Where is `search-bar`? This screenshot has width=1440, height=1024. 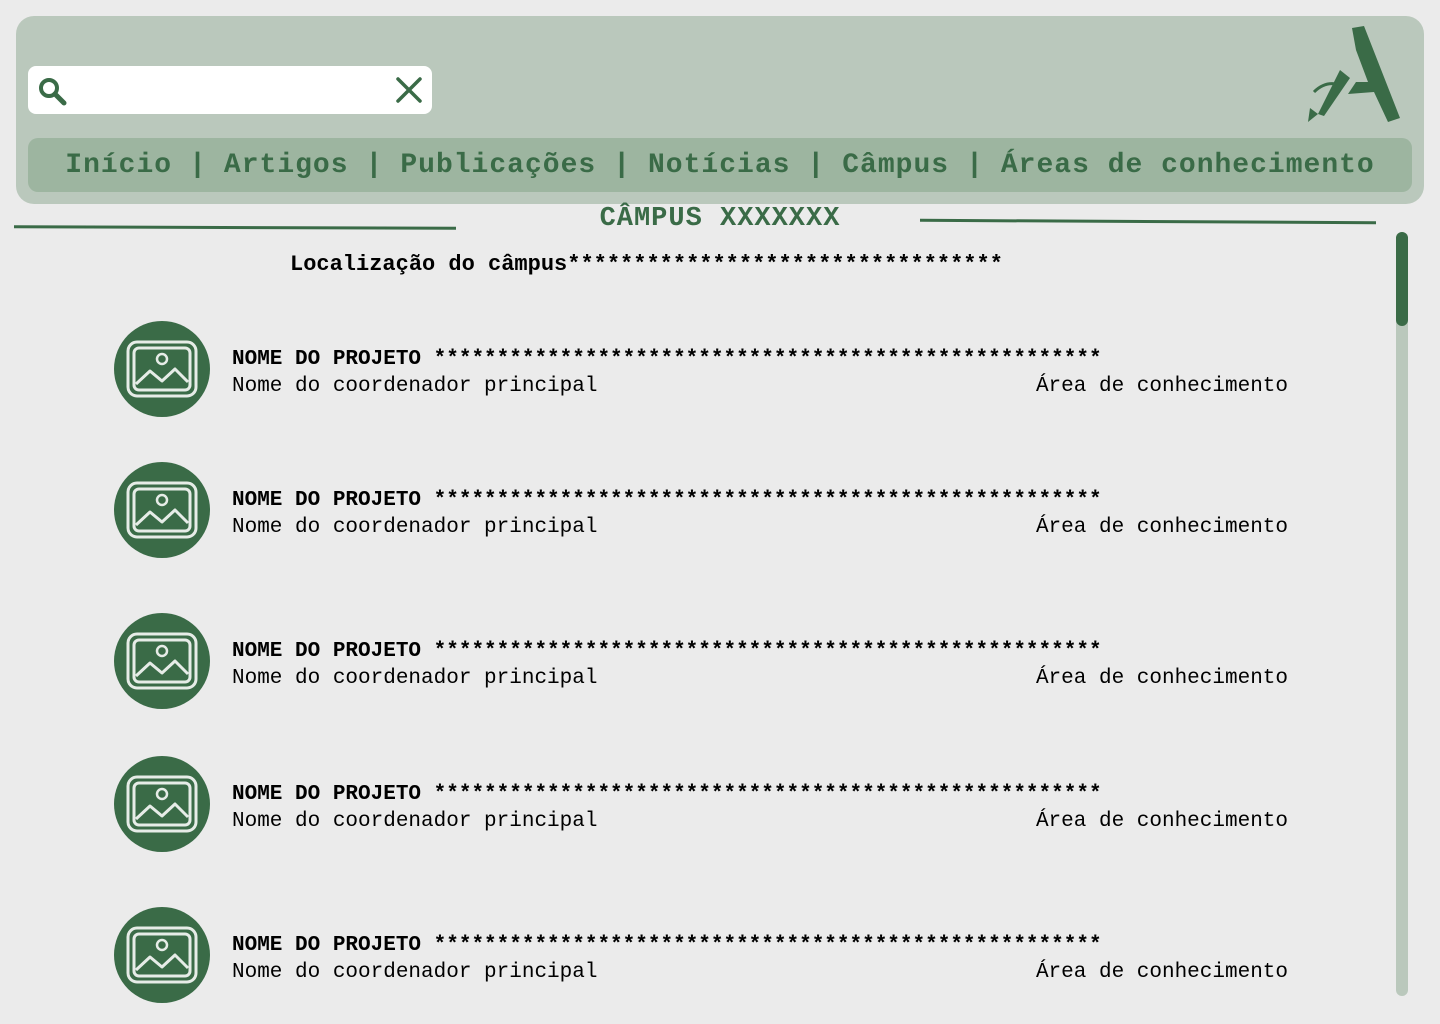
search-bar is located at coordinates (230, 90).